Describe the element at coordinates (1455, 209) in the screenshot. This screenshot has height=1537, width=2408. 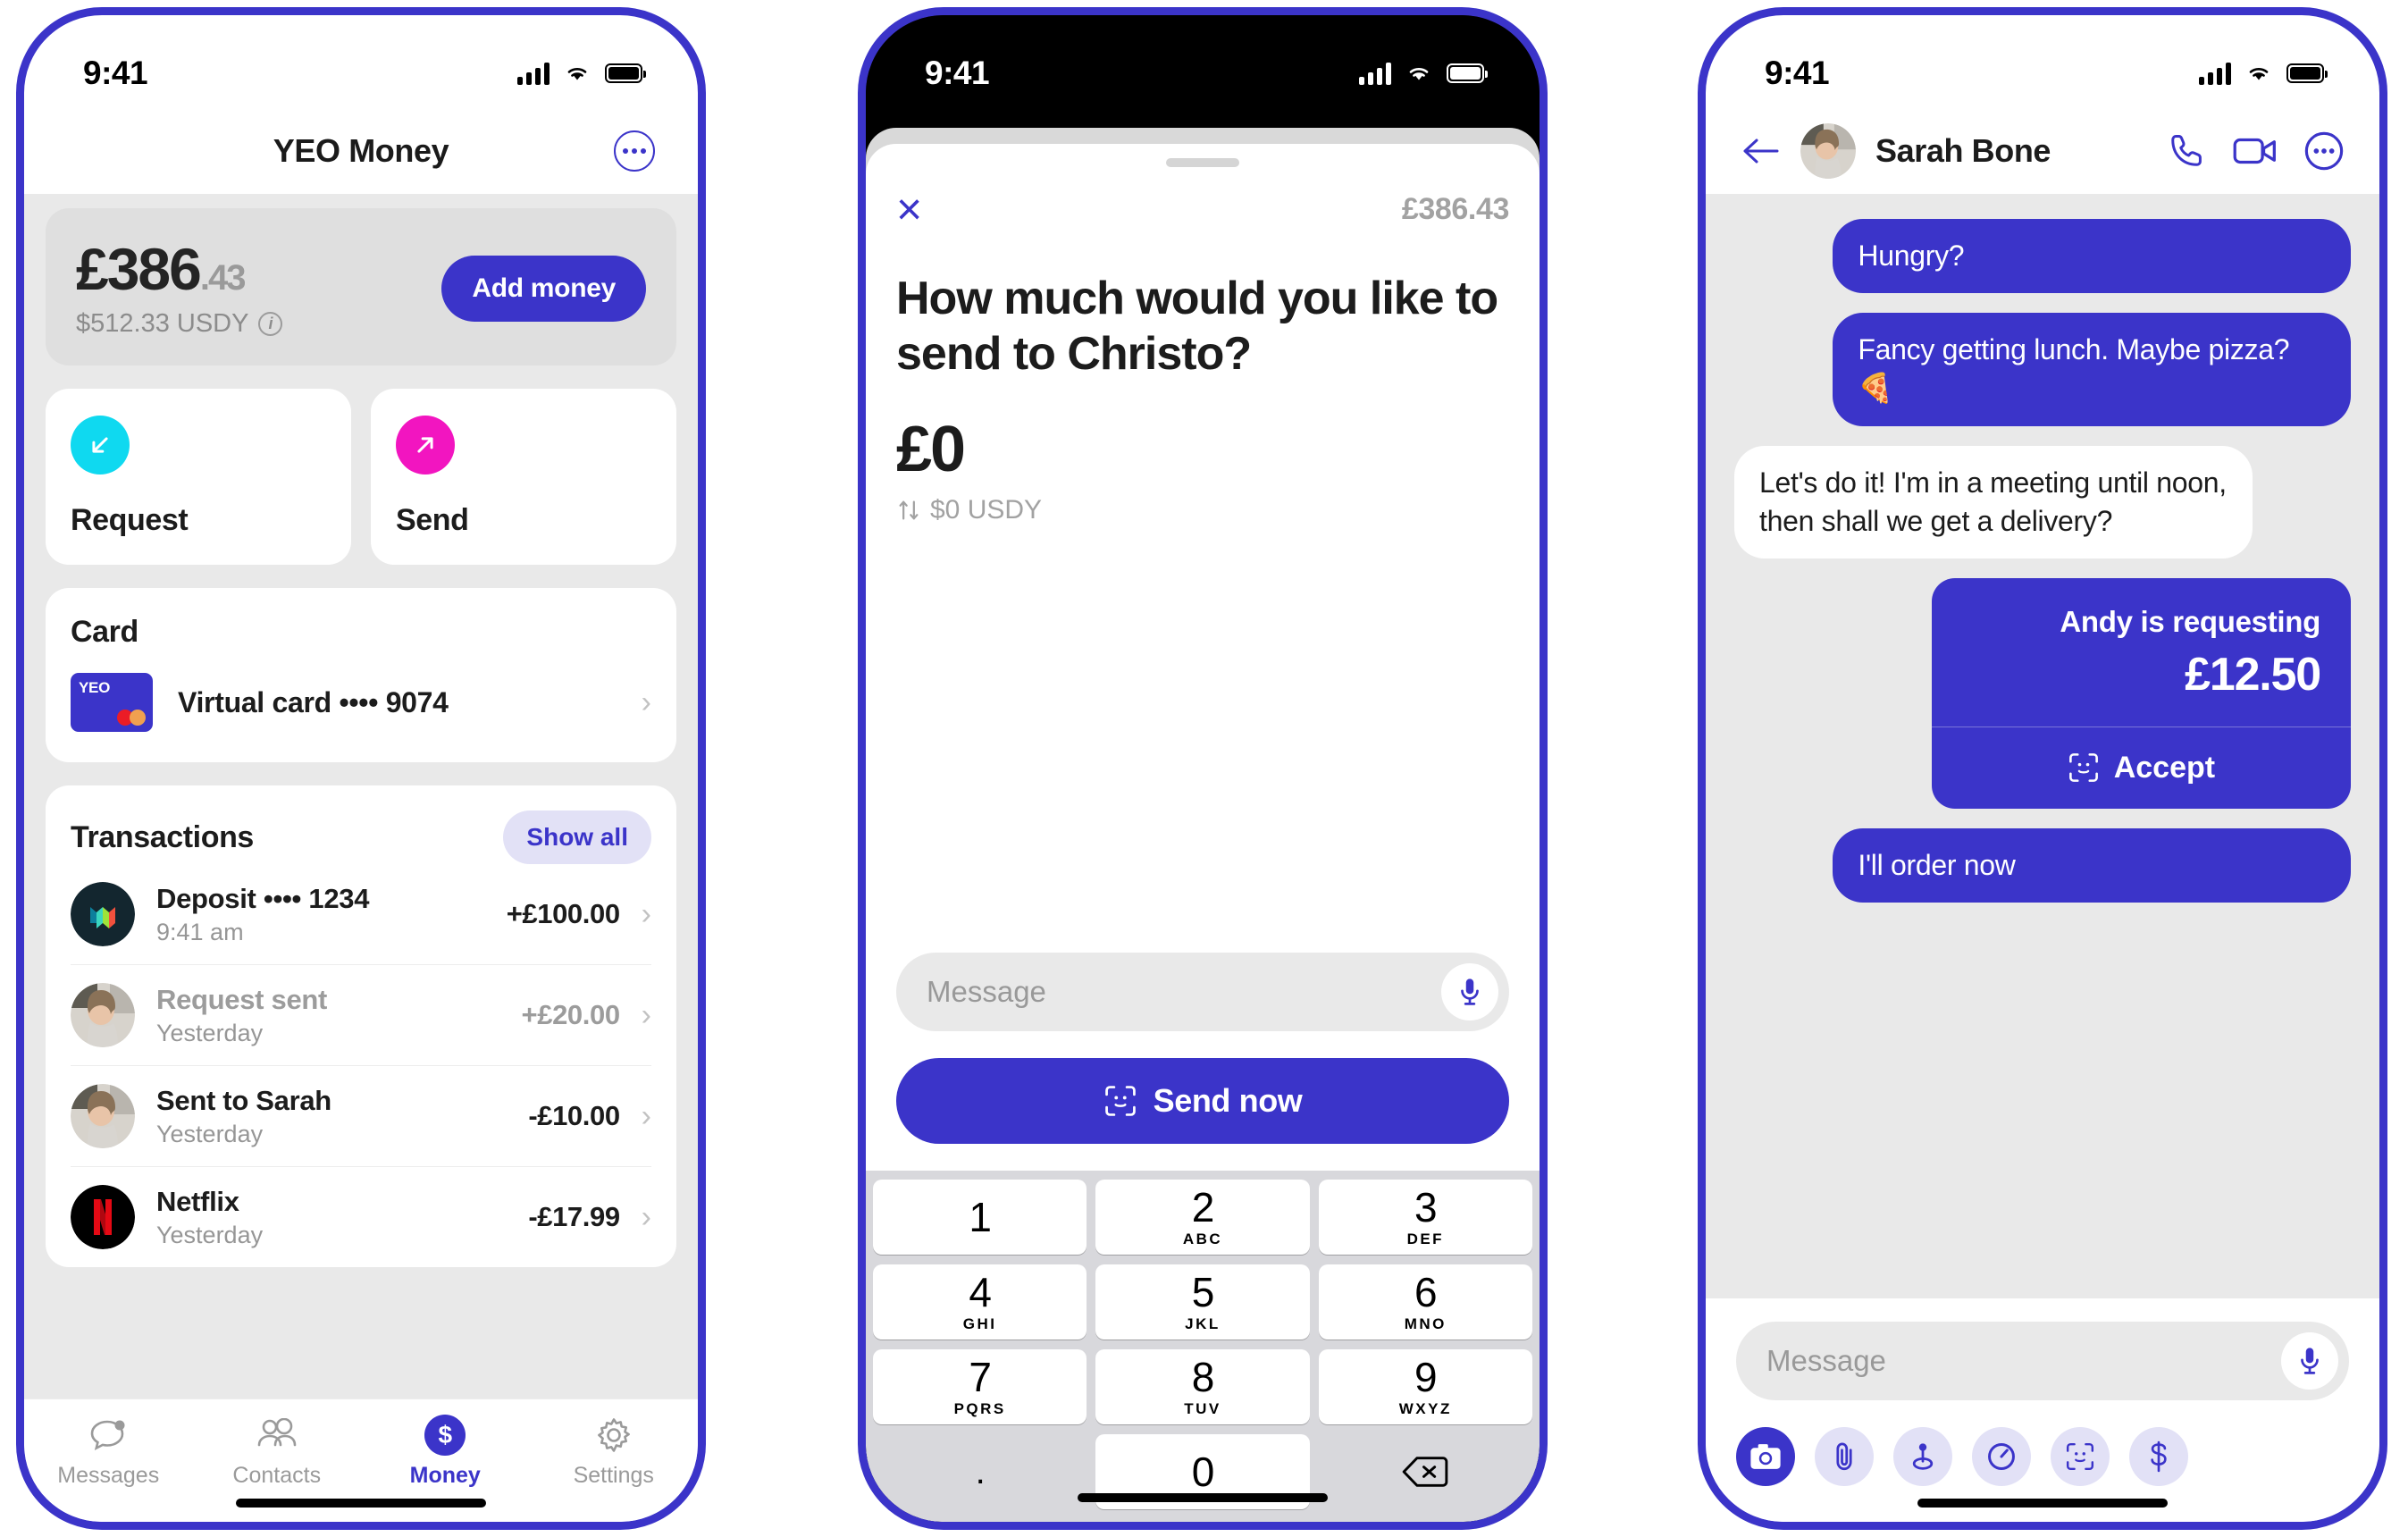
I see `available-balance: £386.43` at that location.